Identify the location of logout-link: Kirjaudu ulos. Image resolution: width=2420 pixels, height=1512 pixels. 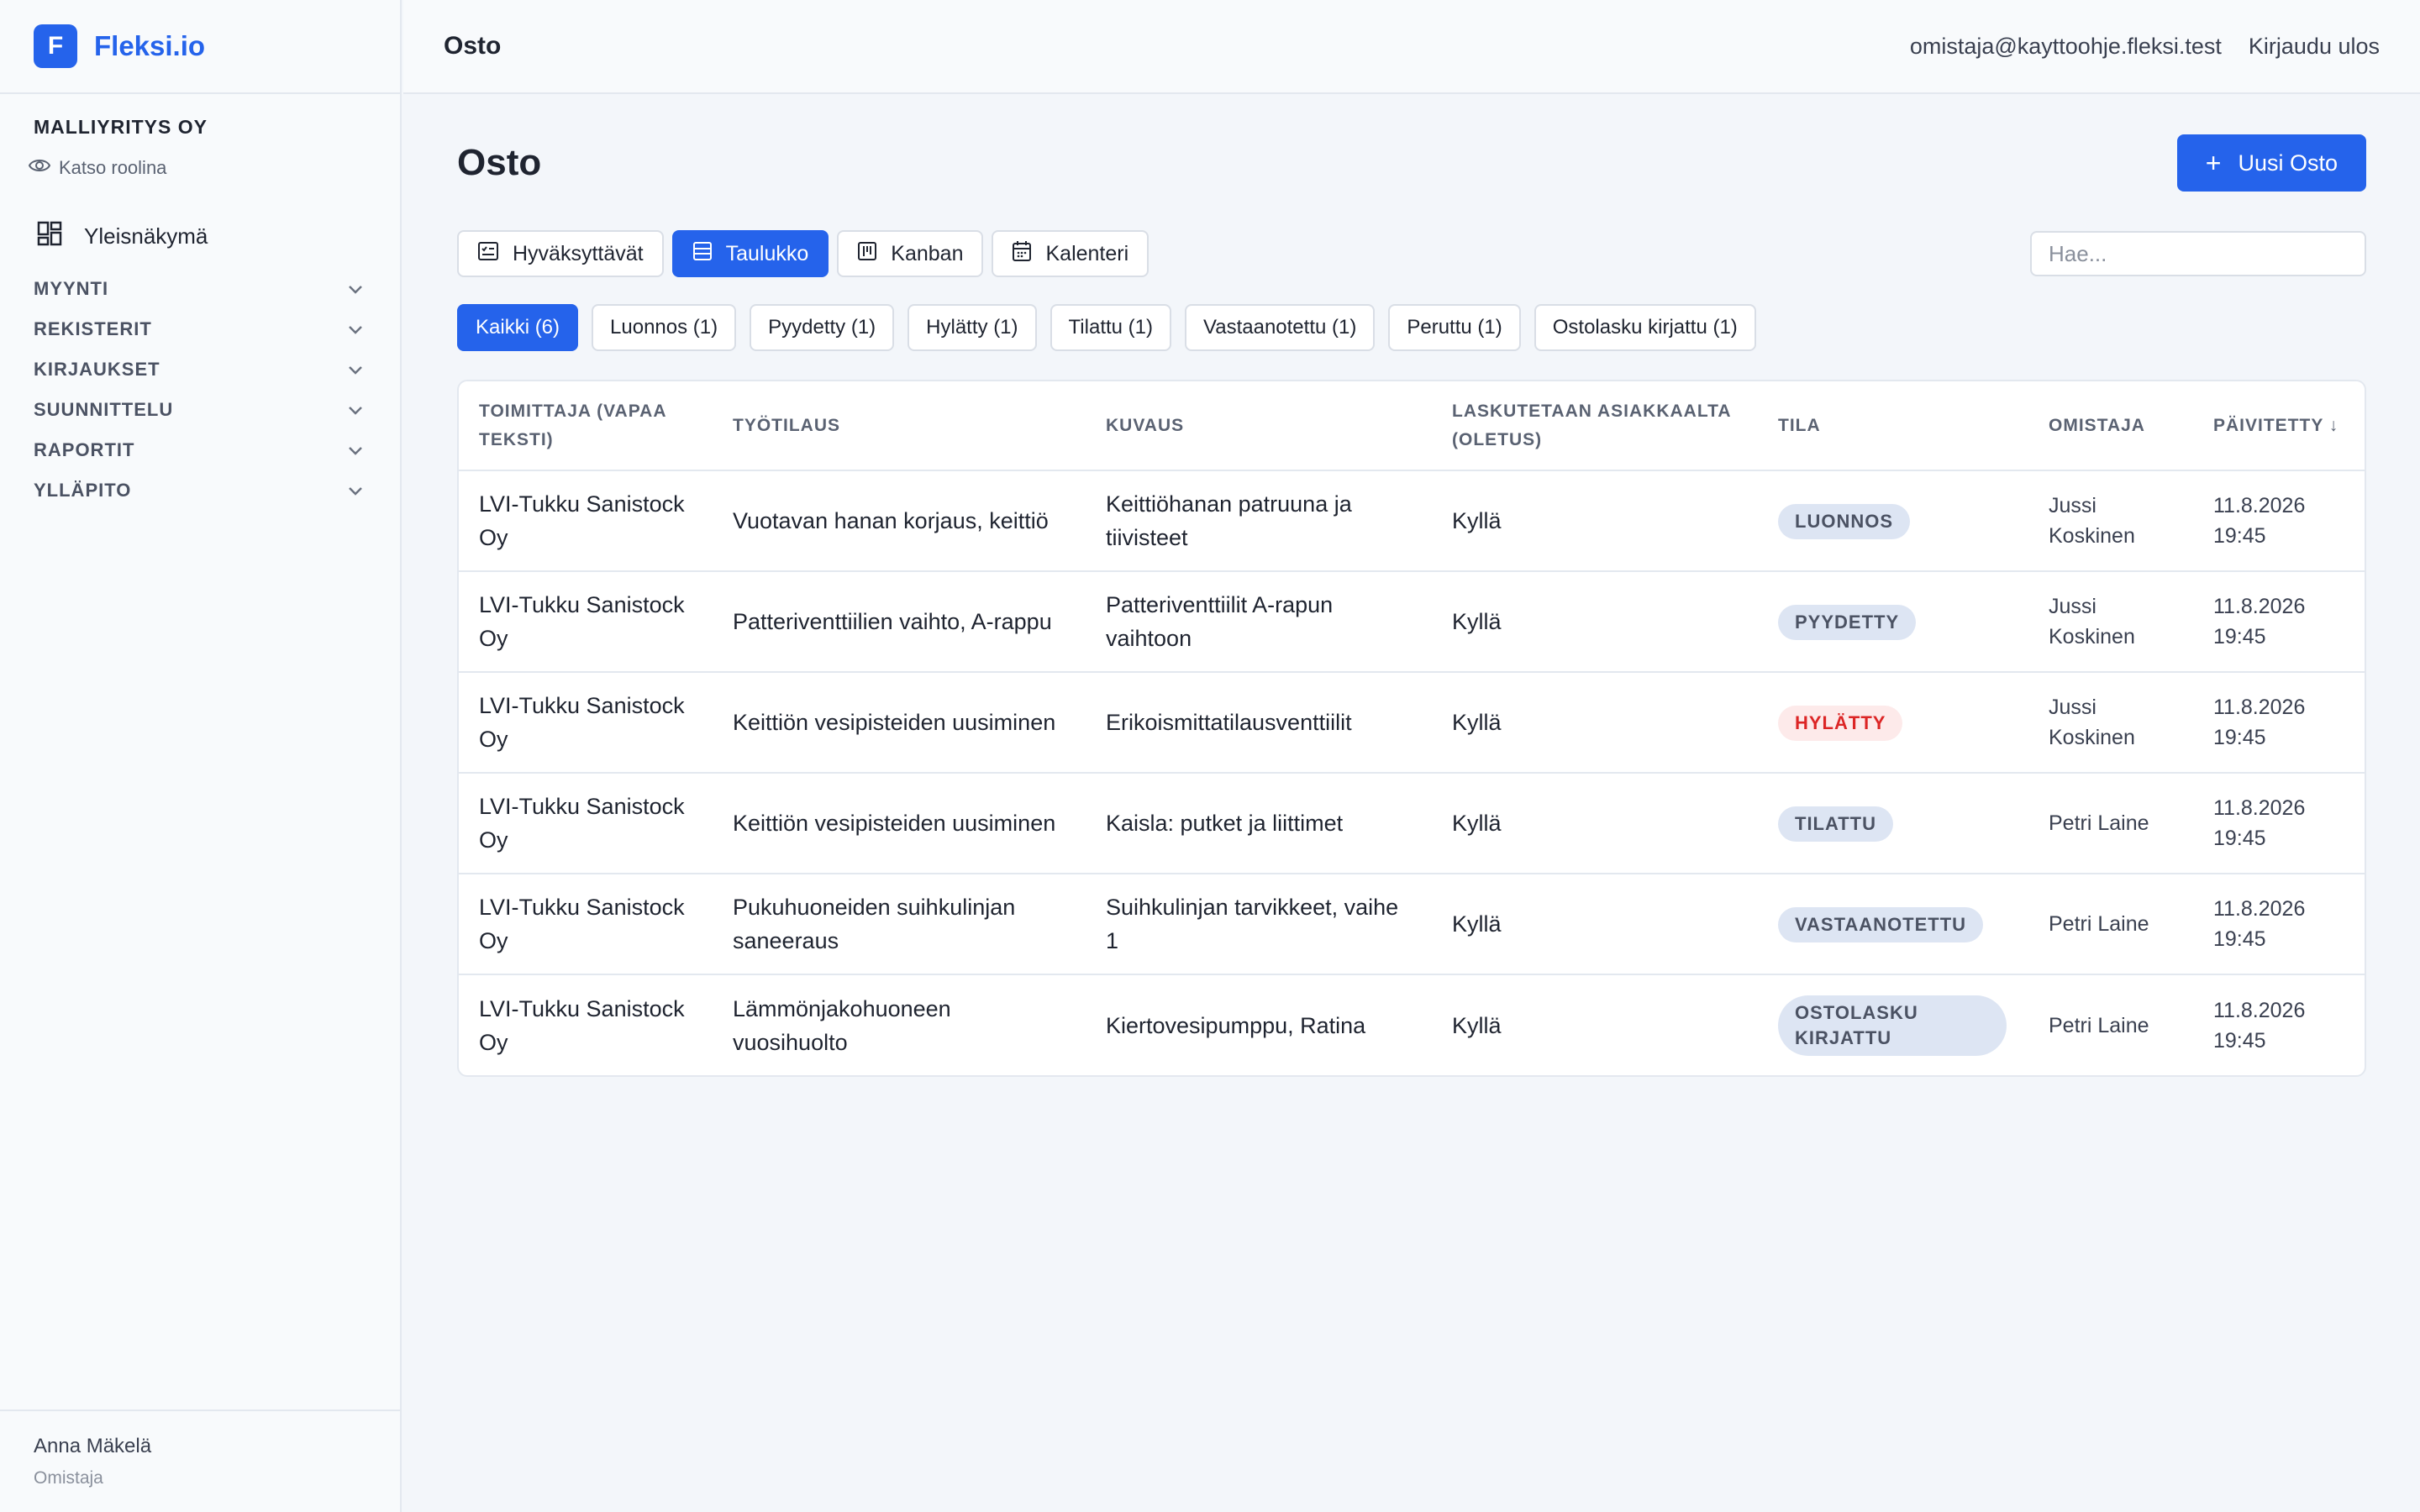
(2314, 47).